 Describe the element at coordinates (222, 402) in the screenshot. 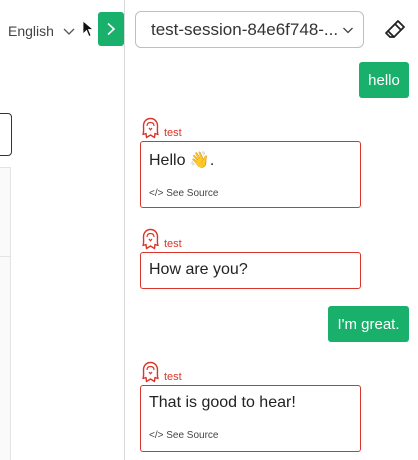

I see `bot-message-text: That is good to hear!` at that location.